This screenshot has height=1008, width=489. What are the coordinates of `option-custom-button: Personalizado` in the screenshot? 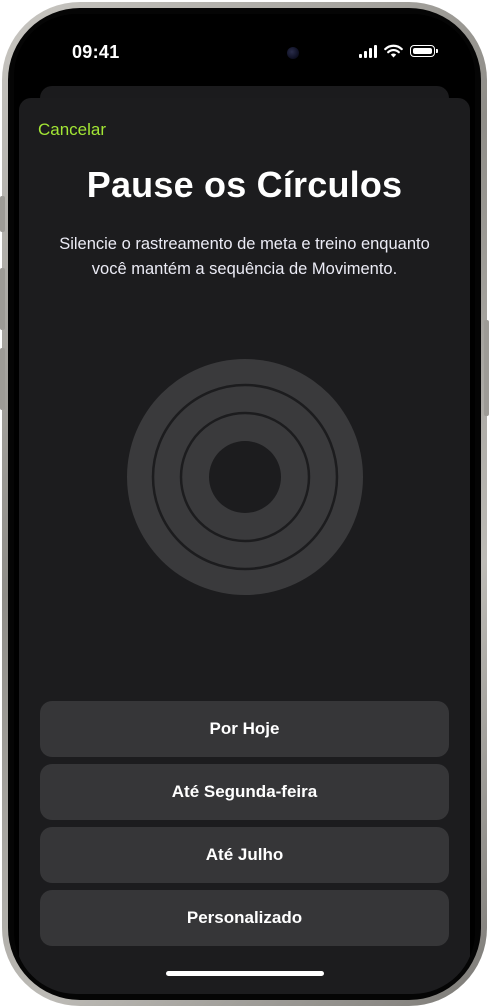 It's located at (244, 918).